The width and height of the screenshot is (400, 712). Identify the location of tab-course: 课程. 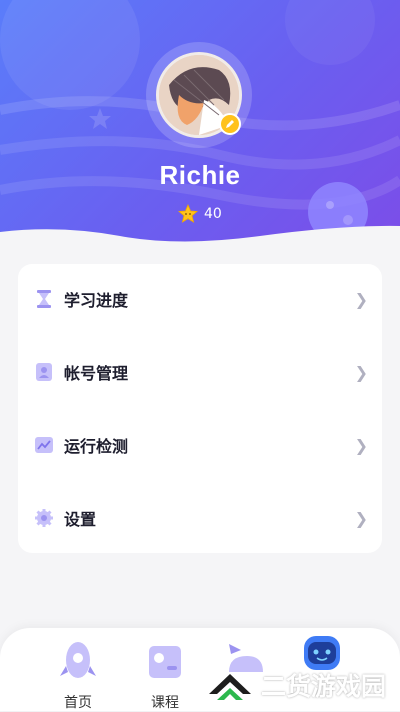
(165, 673).